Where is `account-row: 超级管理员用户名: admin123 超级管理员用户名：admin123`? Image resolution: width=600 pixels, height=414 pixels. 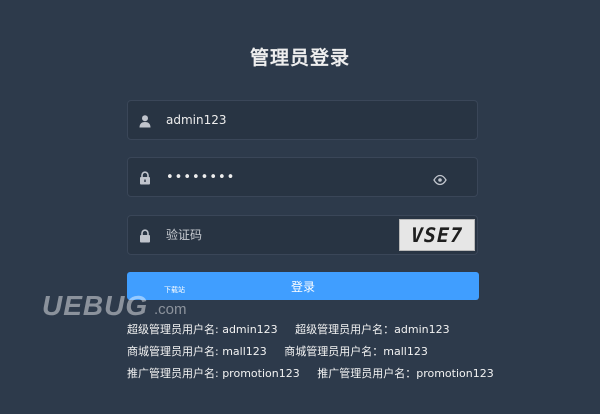 account-row: 超级管理员用户名: admin123 超级管理员用户名：admin123 is located at coordinates (357, 333).